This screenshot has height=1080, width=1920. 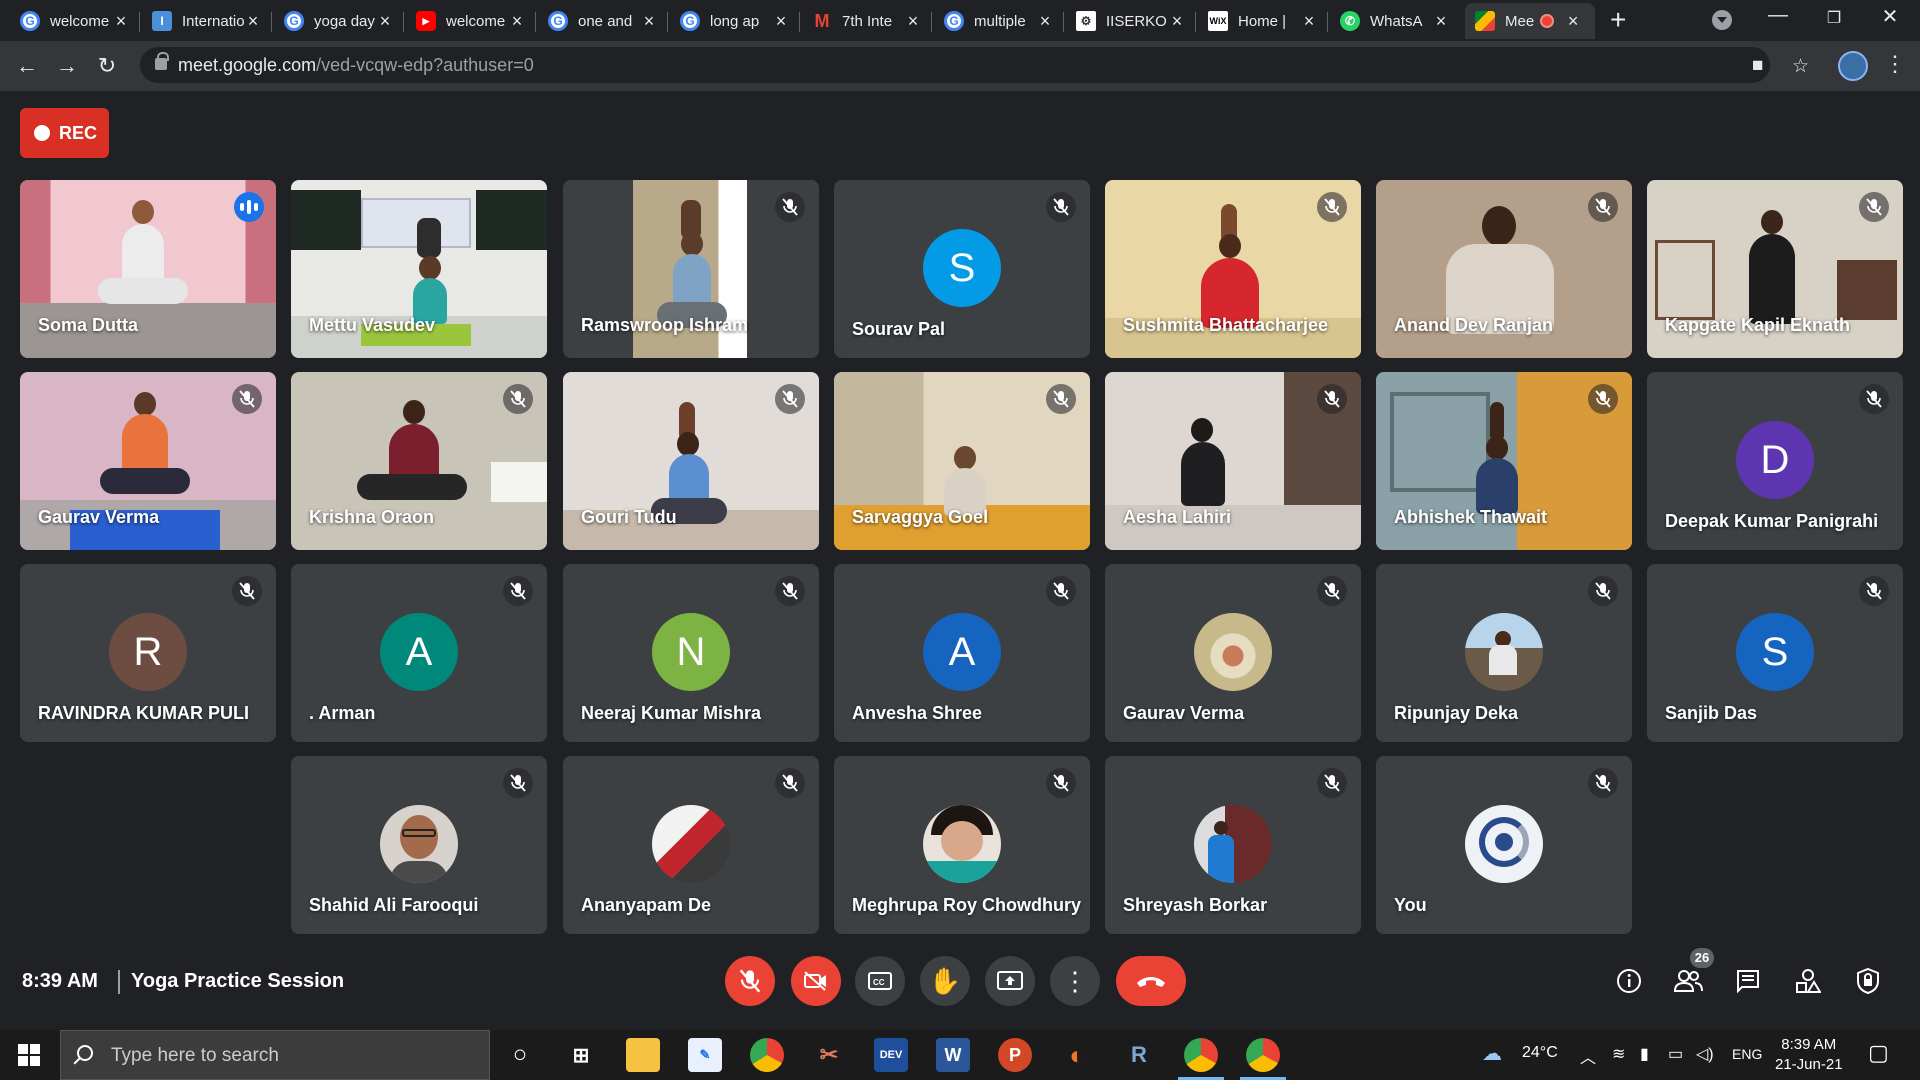 What do you see at coordinates (419, 461) in the screenshot?
I see `participant-tile: Krishna Oraon` at bounding box center [419, 461].